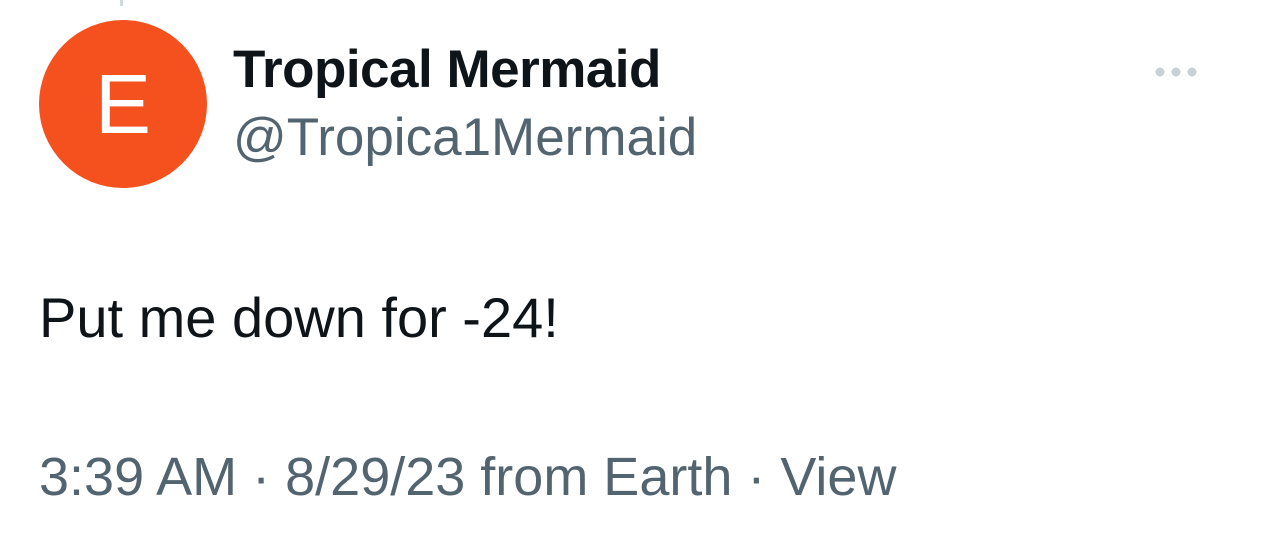 The height and width of the screenshot is (535, 1263). I want to click on tweet-time: 3:39 AM, so click(138, 477).